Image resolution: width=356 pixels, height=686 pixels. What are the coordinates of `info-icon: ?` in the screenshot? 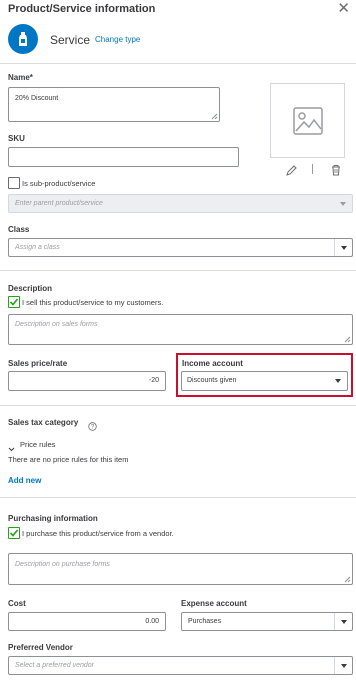 It's located at (92, 427).